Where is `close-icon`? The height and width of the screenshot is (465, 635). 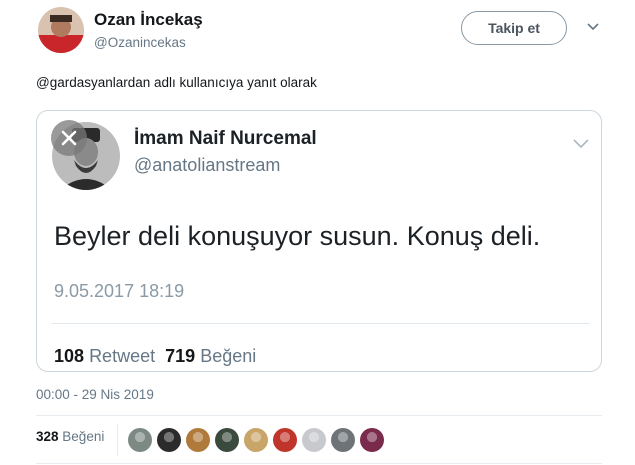
close-icon is located at coordinates (69, 138).